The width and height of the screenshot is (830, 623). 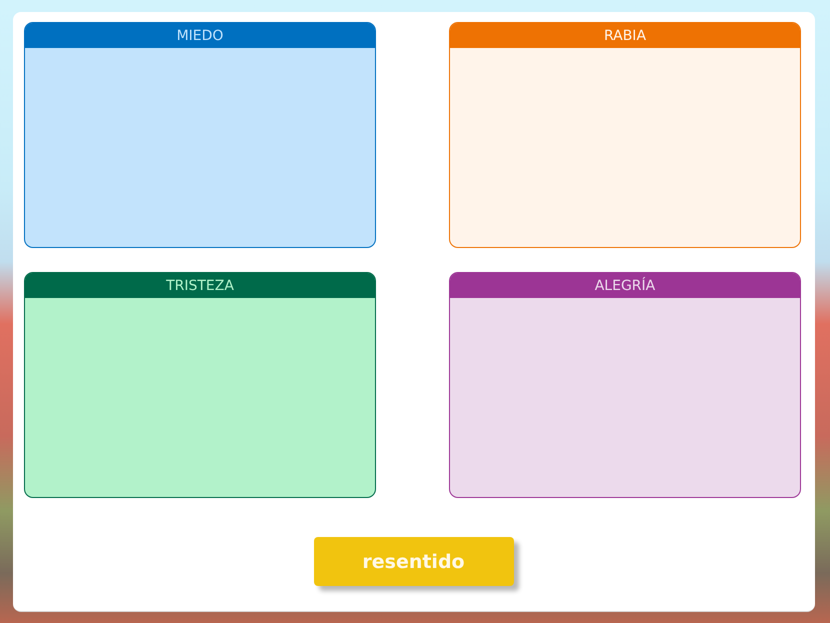 What do you see at coordinates (200, 285) in the screenshot?
I see `category-header: TRISTEZA` at bounding box center [200, 285].